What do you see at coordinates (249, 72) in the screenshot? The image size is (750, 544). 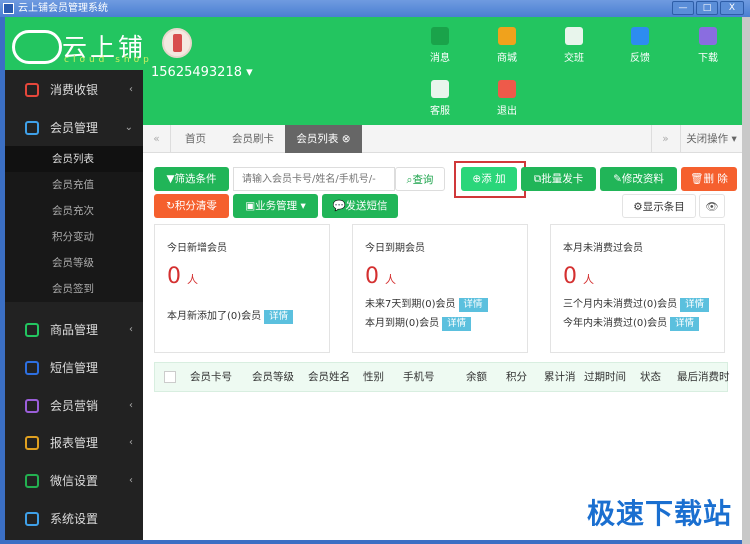 I see `caret-down-icon: ▾` at bounding box center [249, 72].